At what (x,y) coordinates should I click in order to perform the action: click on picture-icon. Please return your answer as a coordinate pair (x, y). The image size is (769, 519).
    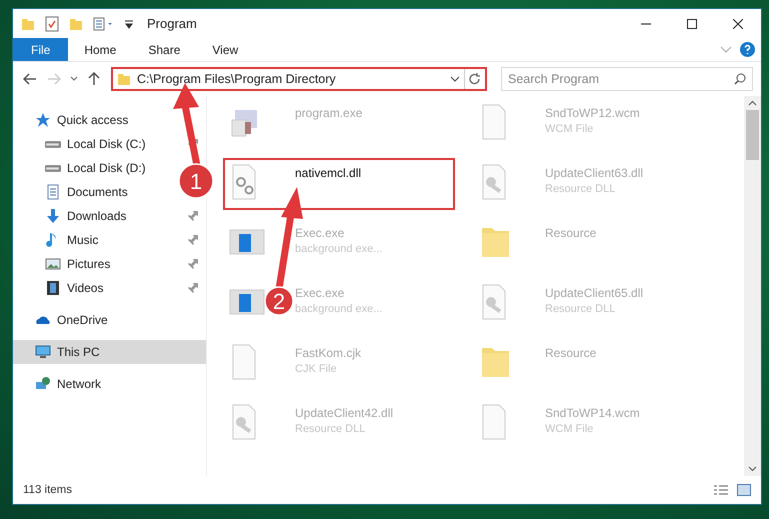
    Looking at the image, I should click on (53, 264).